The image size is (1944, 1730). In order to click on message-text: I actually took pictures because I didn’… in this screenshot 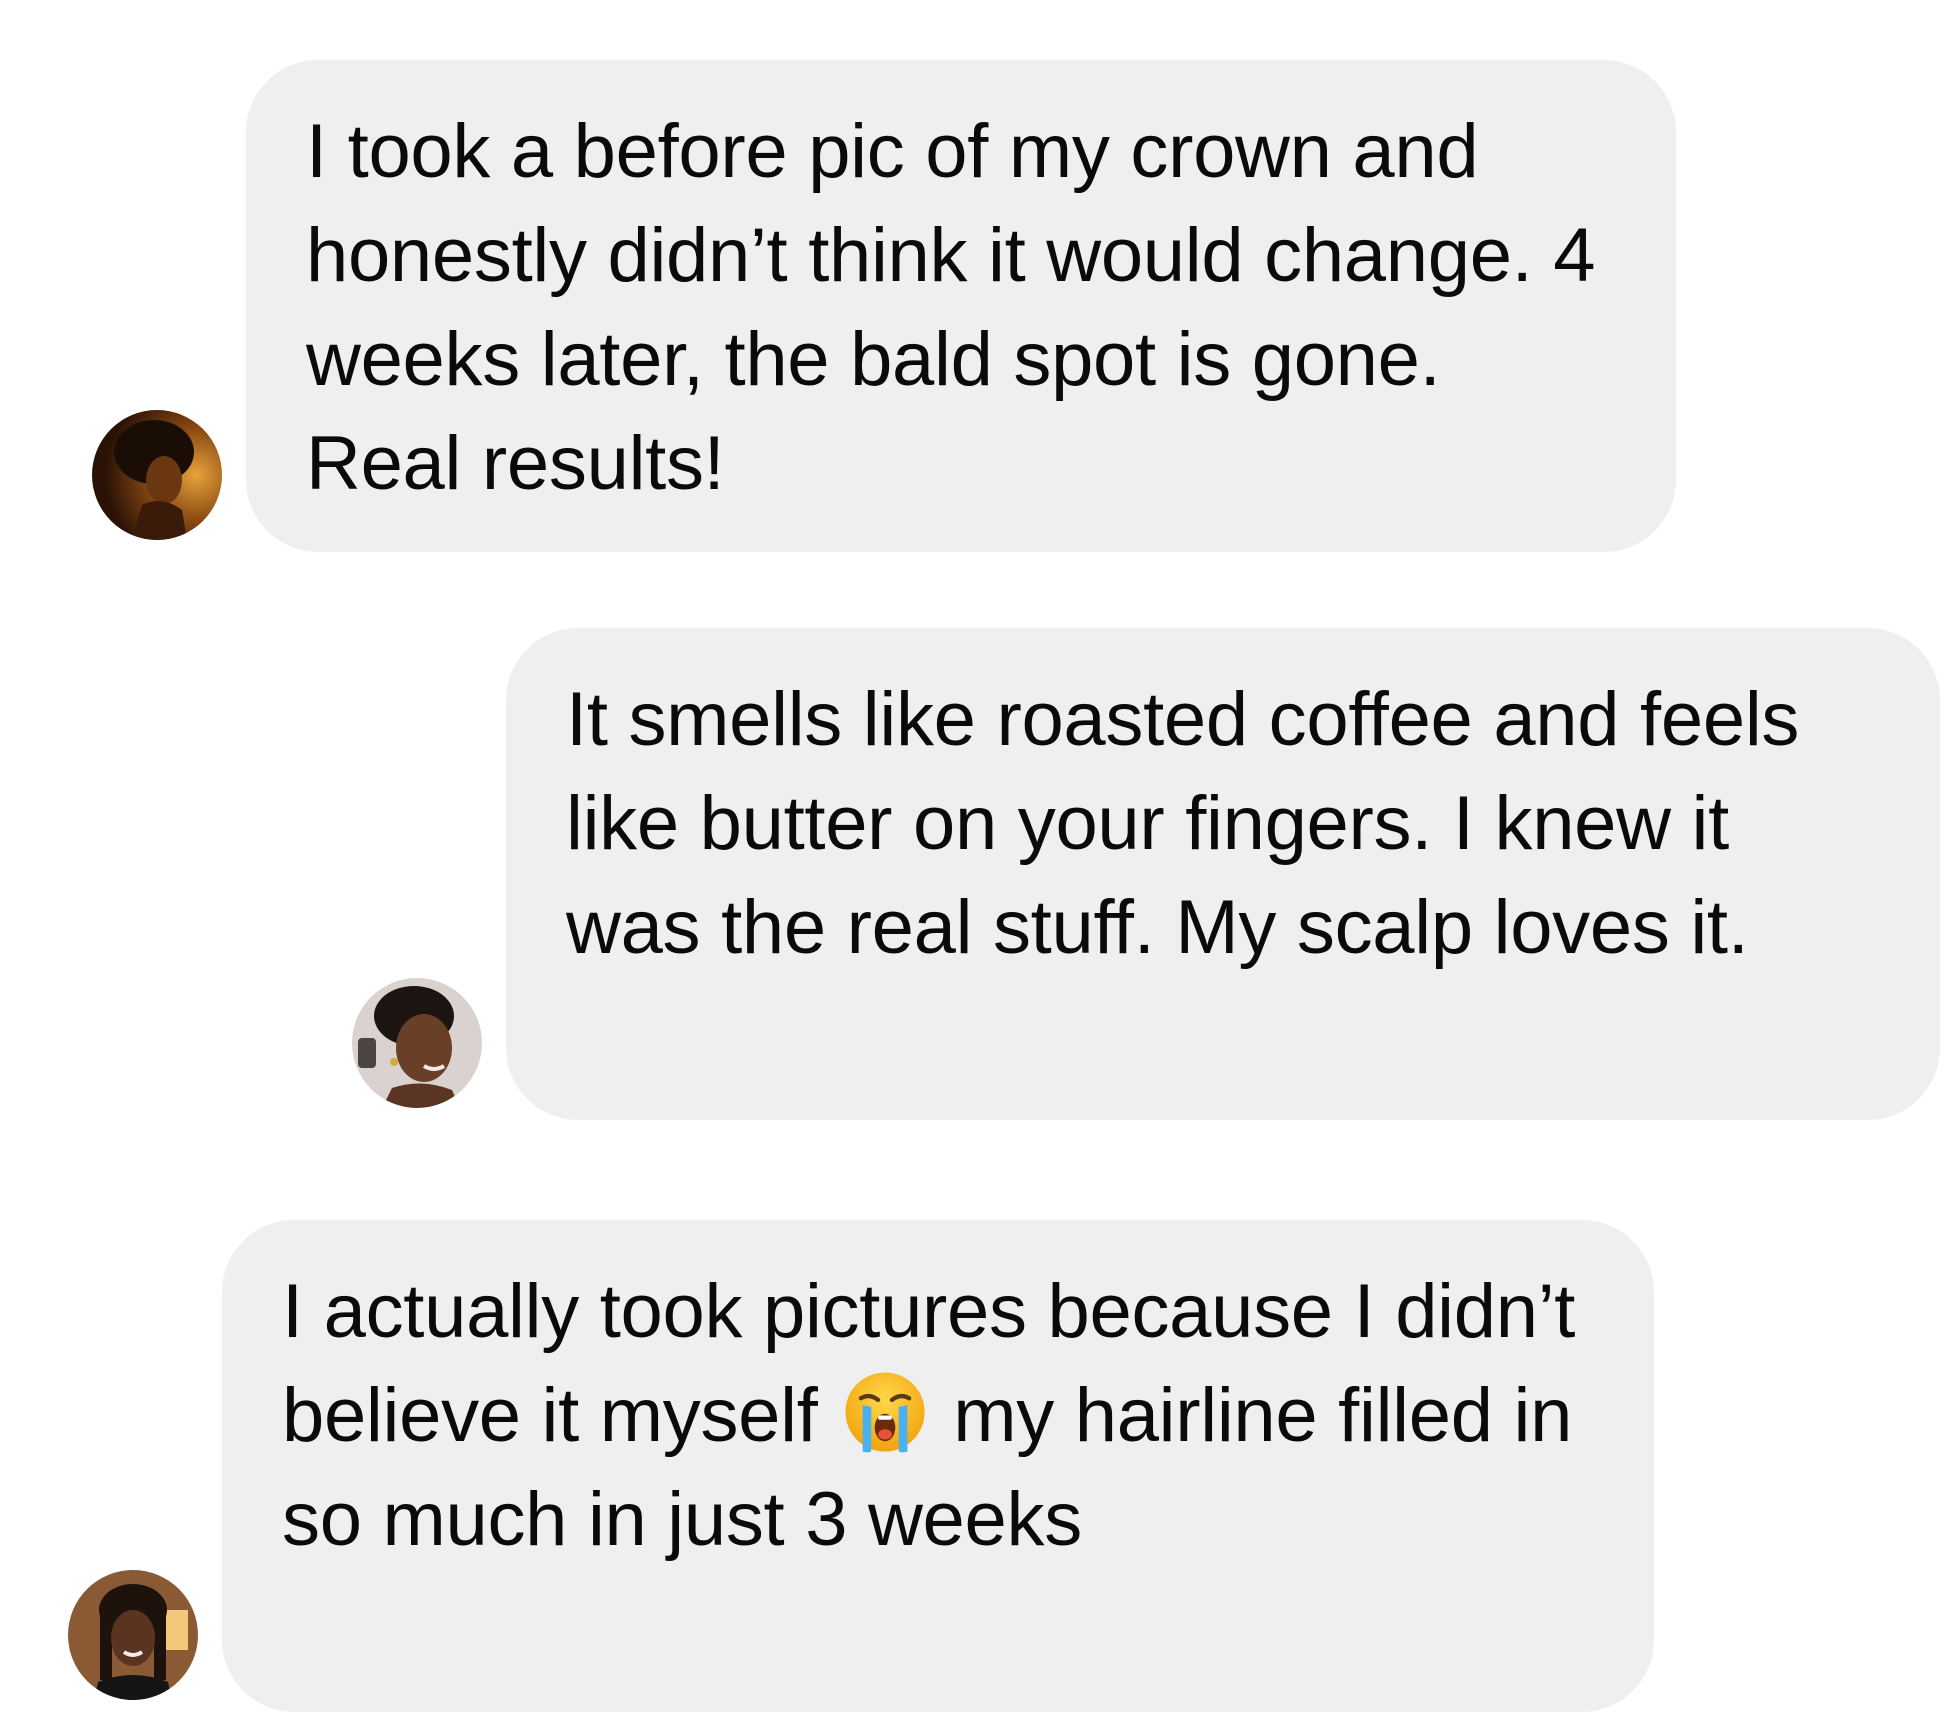, I will do `click(938, 1416)`.